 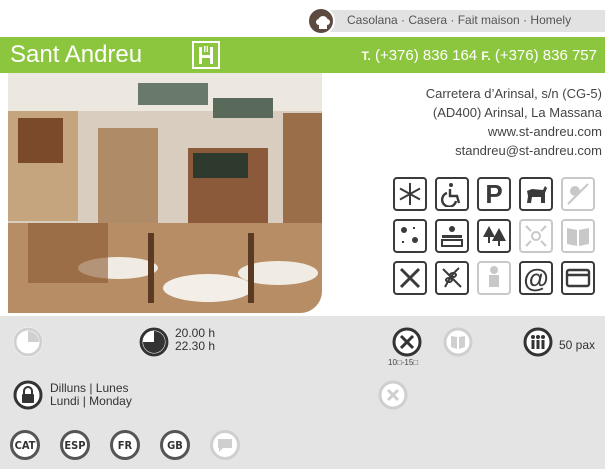 I want to click on opening-hours: 20.00 h 22.30 h, so click(x=195, y=340).